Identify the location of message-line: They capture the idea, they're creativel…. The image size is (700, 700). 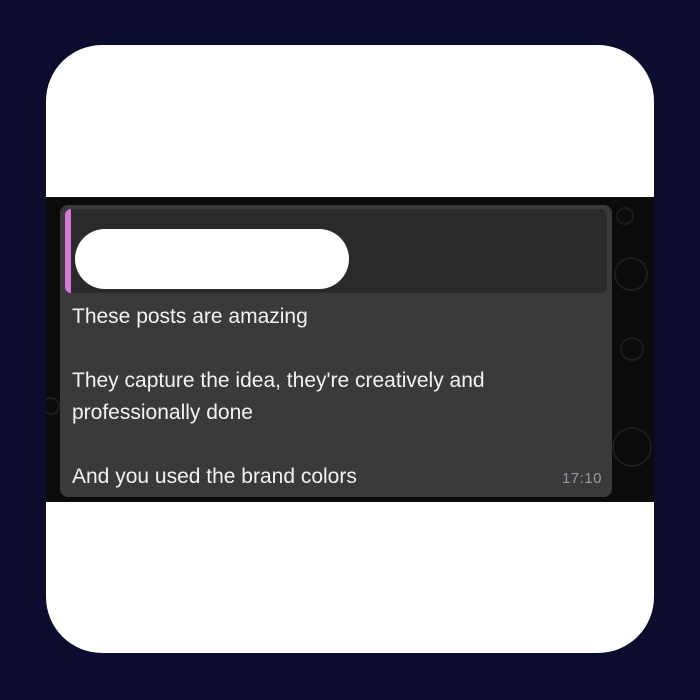
(278, 380).